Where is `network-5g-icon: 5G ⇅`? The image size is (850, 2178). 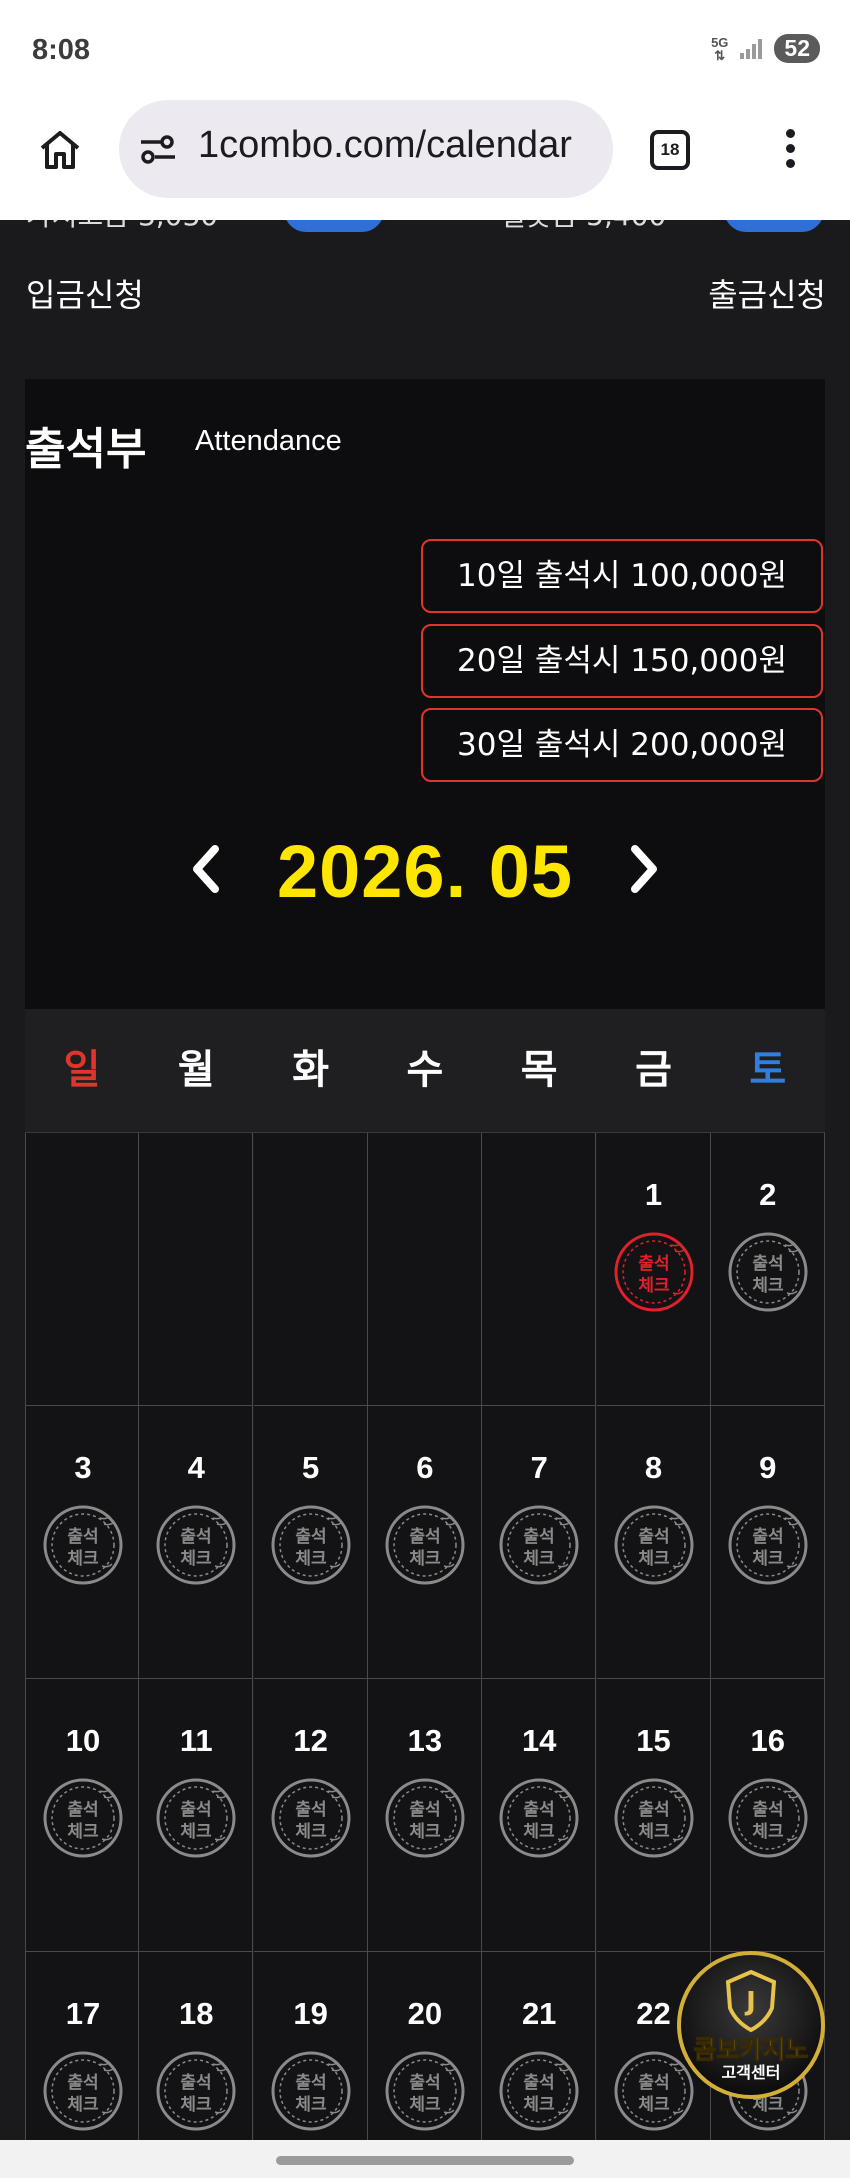 network-5g-icon: 5G ⇅ is located at coordinates (720, 48).